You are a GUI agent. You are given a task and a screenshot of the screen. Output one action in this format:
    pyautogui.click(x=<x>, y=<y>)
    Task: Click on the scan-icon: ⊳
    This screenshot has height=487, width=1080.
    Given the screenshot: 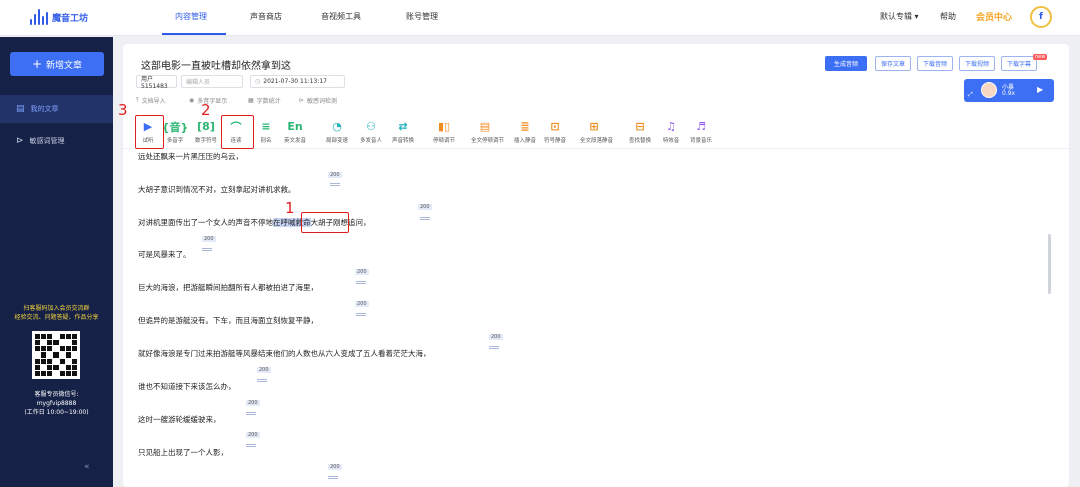 What is the action you would take?
    pyautogui.click(x=302, y=100)
    